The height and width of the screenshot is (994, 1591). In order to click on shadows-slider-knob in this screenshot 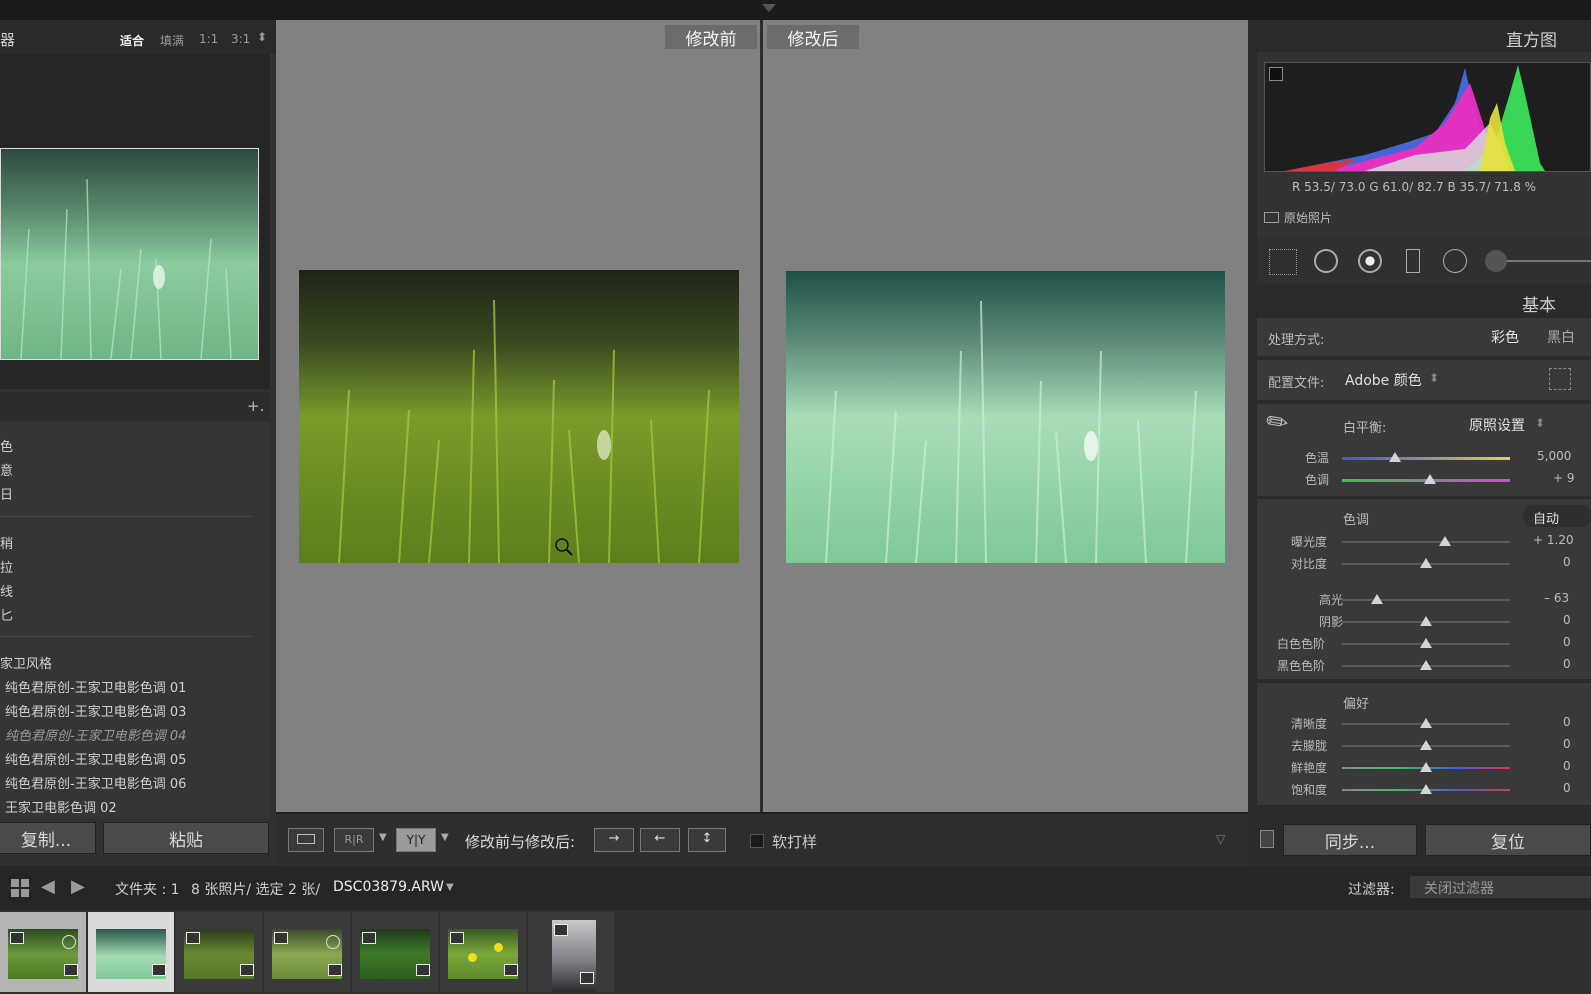, I will do `click(1426, 621)`.